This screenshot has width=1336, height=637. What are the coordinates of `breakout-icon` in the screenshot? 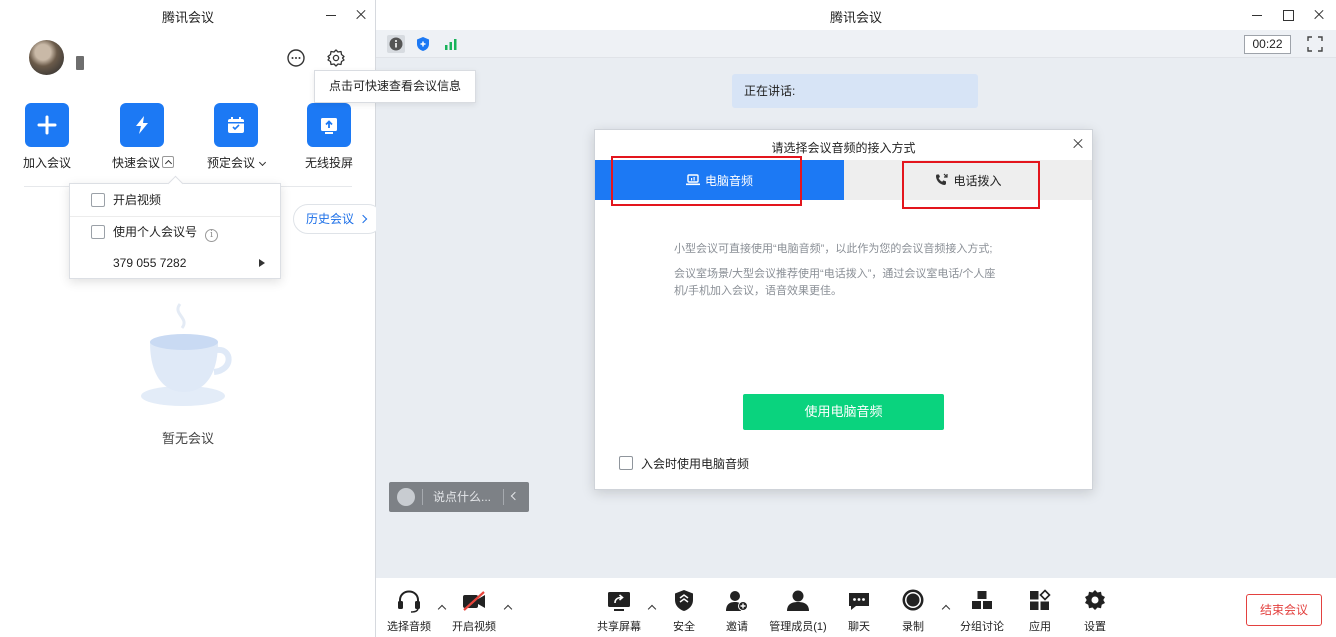 It's located at (982, 600).